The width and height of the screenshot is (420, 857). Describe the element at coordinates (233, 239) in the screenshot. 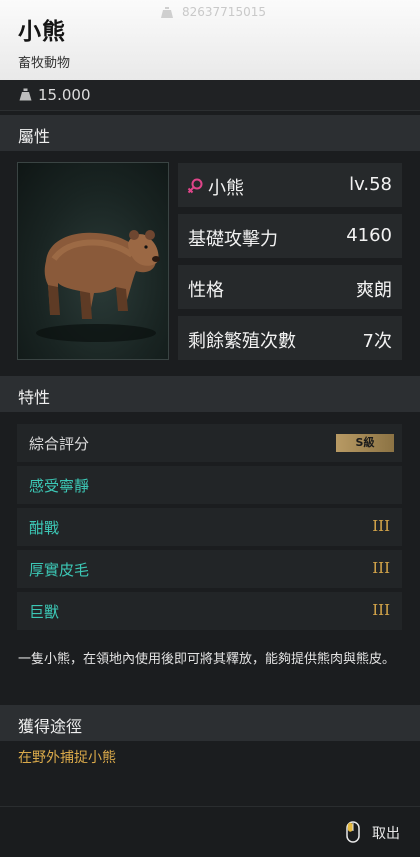

I see `base-attack-label: 基礎攻擊力` at that location.